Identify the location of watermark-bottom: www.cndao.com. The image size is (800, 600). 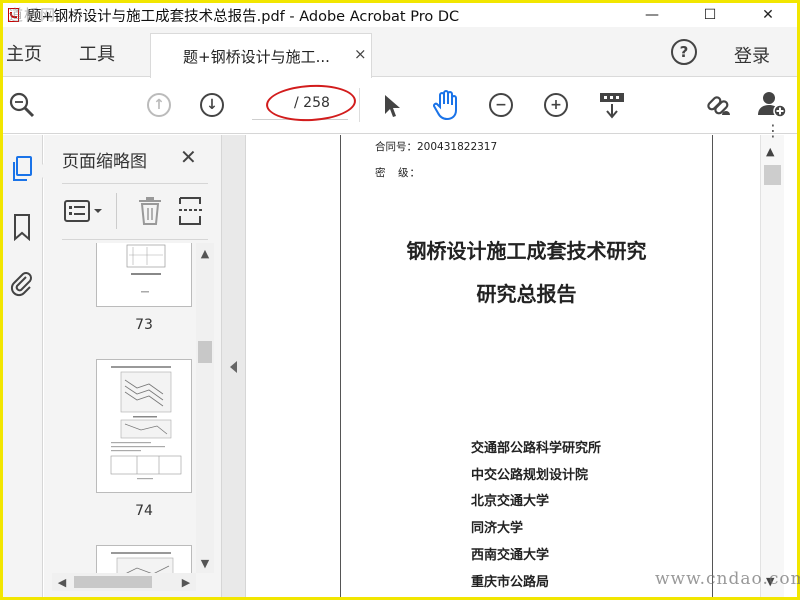
(727, 579).